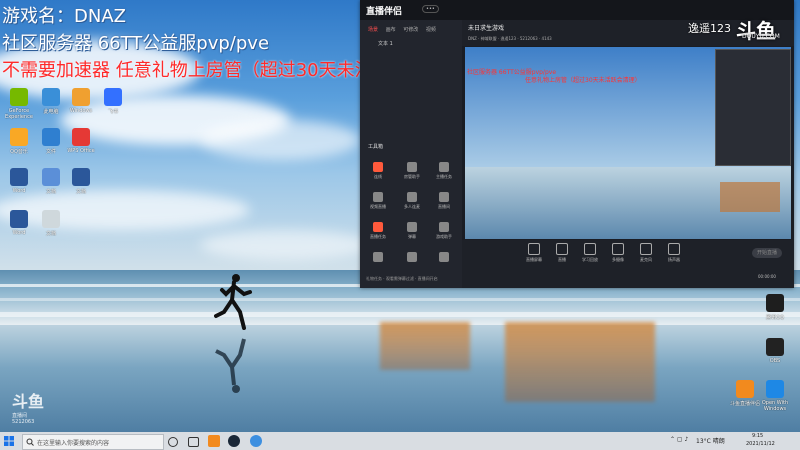 This screenshot has width=800, height=450. Describe the element at coordinates (385, 43) in the screenshot. I see `scene-item: 文本 1` at that location.